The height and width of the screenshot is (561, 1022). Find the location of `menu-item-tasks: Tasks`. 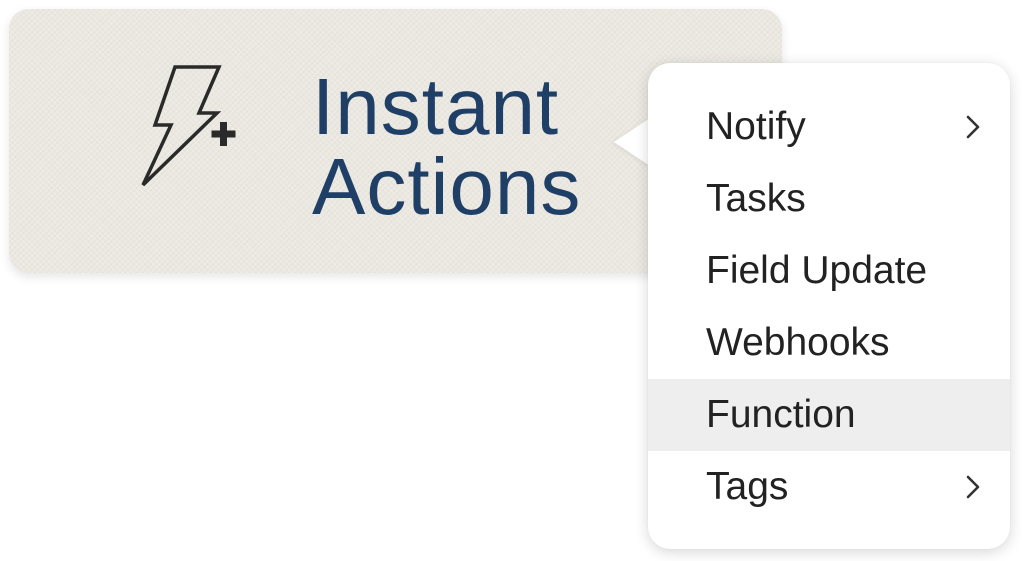

menu-item-tasks: Tasks is located at coordinates (829, 199).